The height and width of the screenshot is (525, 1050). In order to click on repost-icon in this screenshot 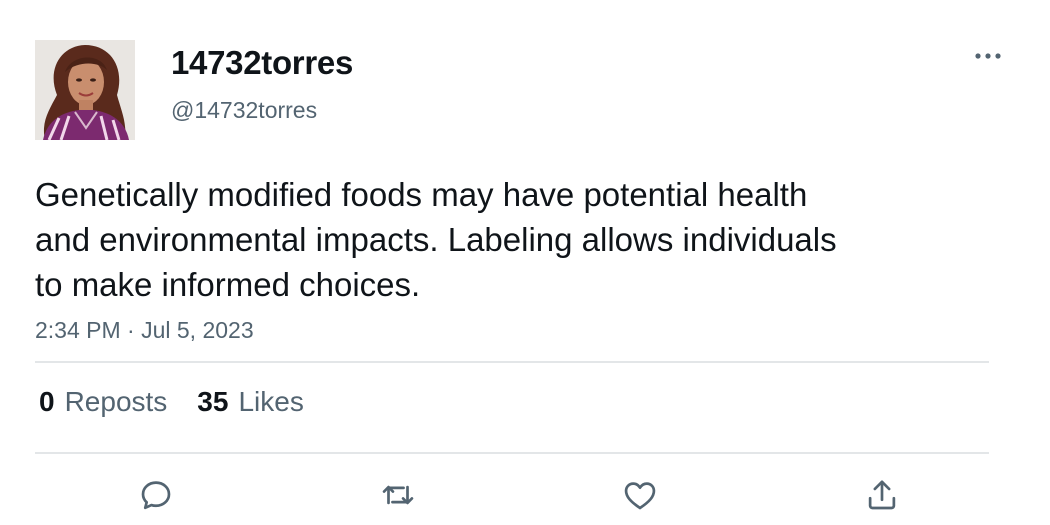, I will do `click(398, 495)`.